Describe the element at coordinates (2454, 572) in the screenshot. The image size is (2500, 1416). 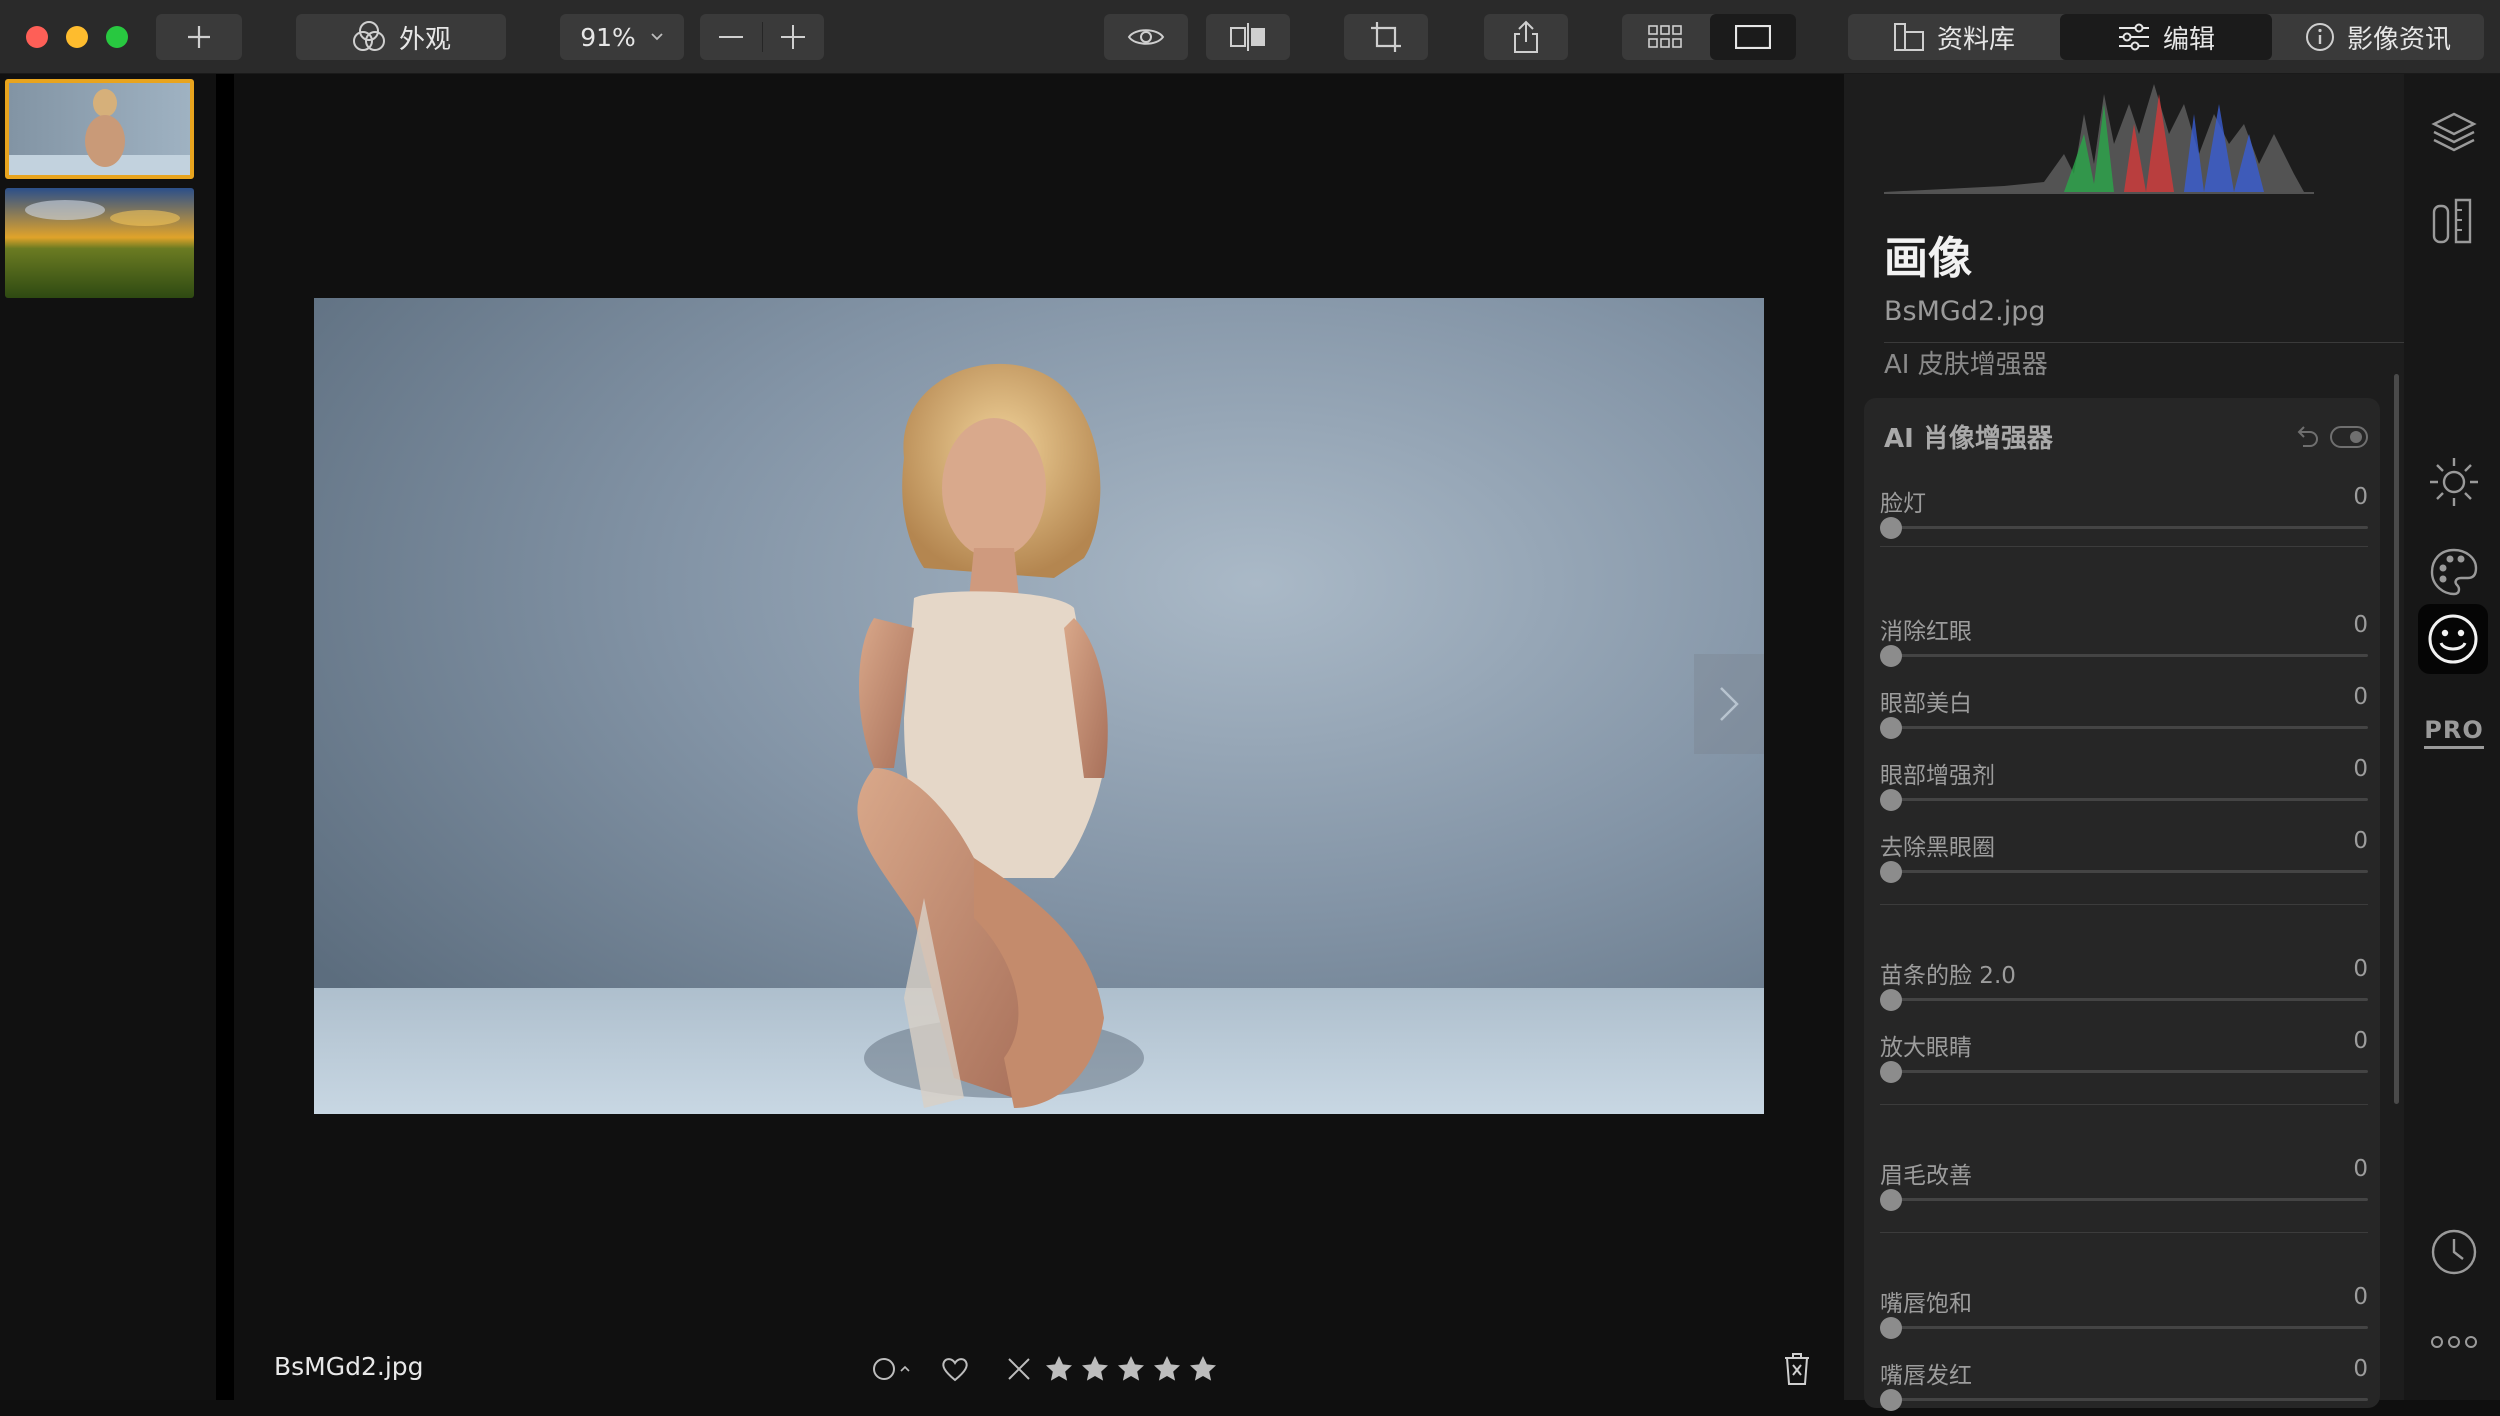
I see `creative-button` at that location.